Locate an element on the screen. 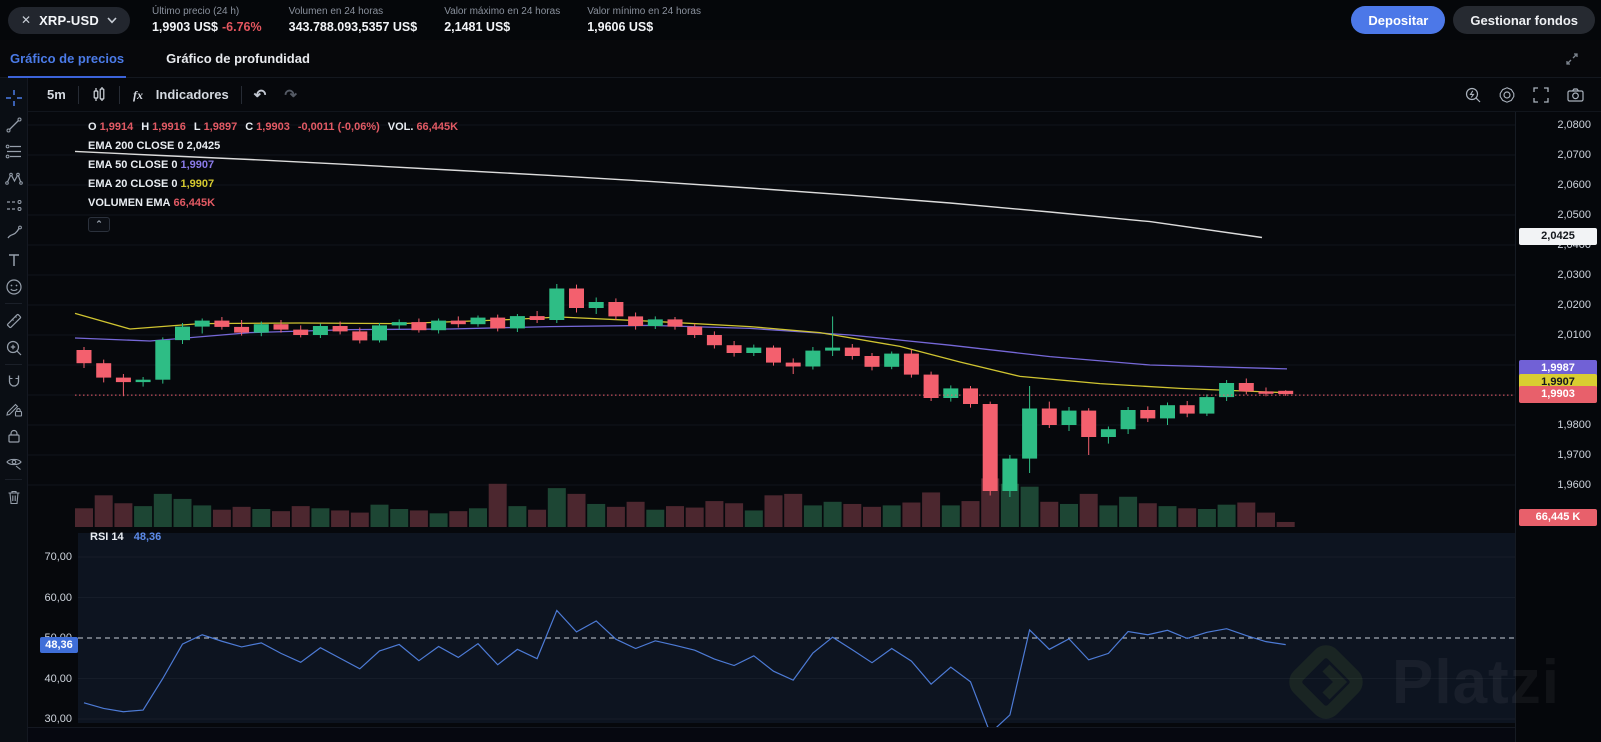  low-label: L is located at coordinates (197, 126).